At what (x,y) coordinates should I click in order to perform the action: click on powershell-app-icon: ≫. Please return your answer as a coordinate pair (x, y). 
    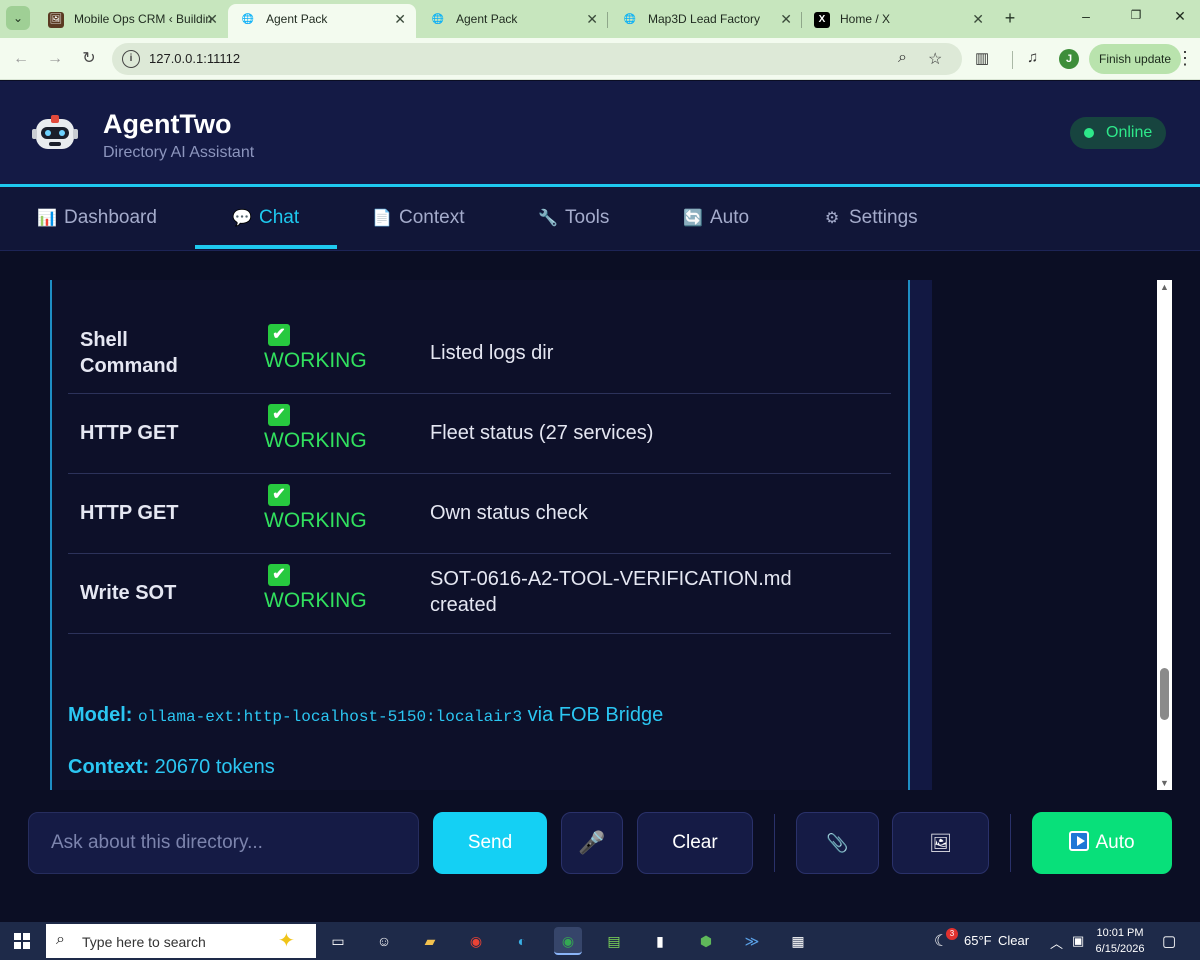
    Looking at the image, I should click on (752, 941).